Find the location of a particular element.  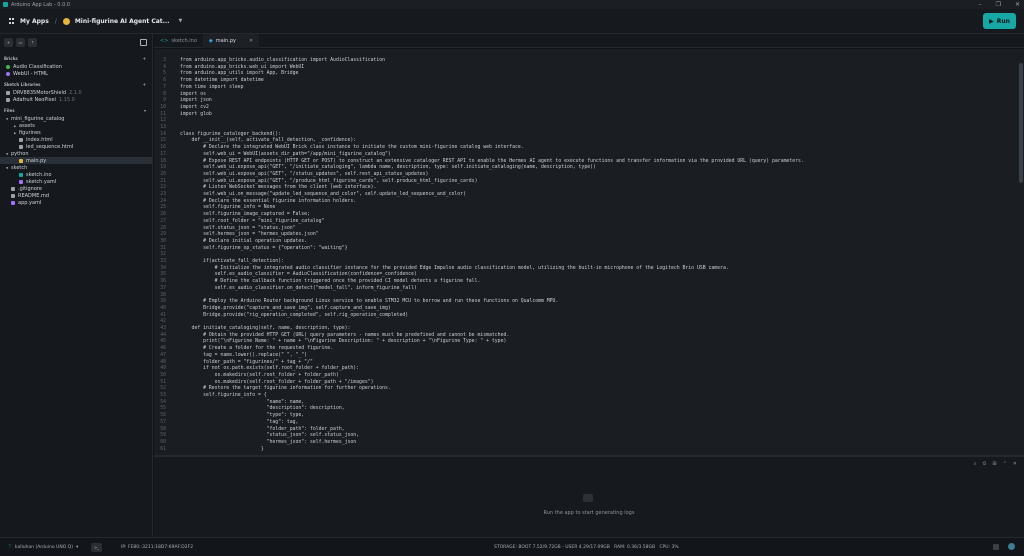

library-item: Adafruit NeoPixel 1.15.0 is located at coordinates (76, 99).